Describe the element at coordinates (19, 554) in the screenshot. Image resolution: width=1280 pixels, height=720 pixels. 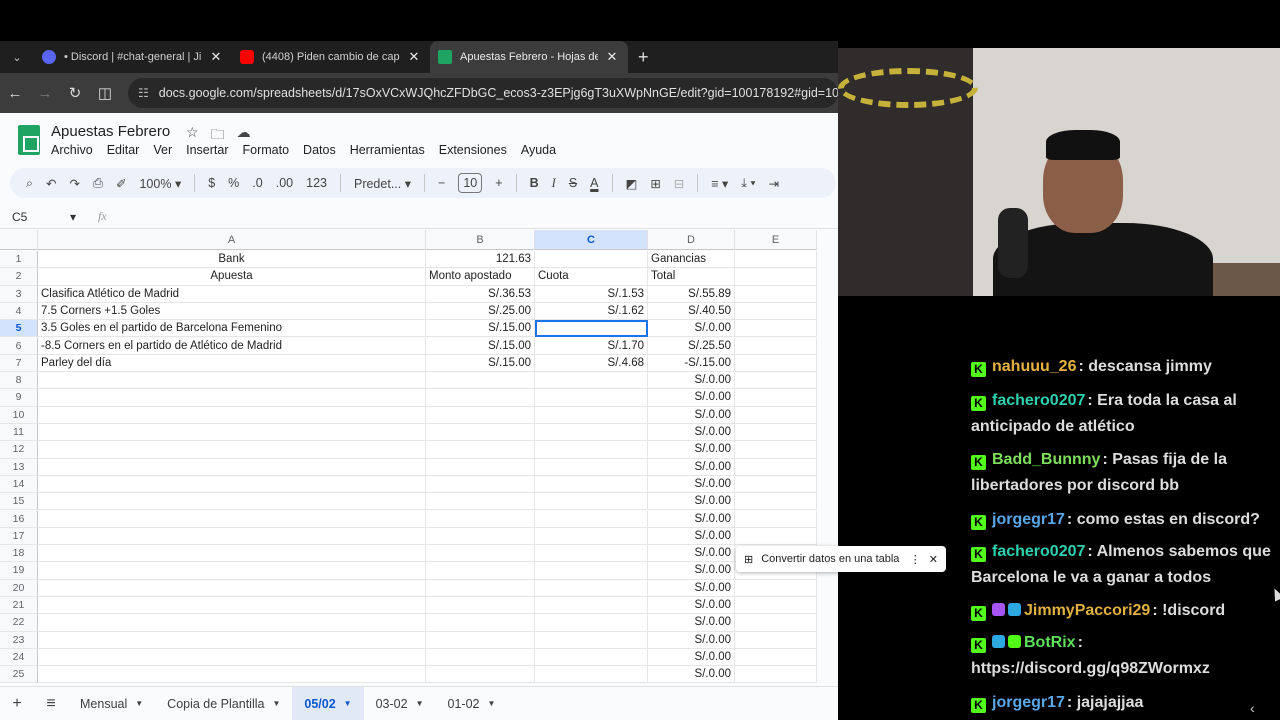
I see `row-header: 18` at that location.